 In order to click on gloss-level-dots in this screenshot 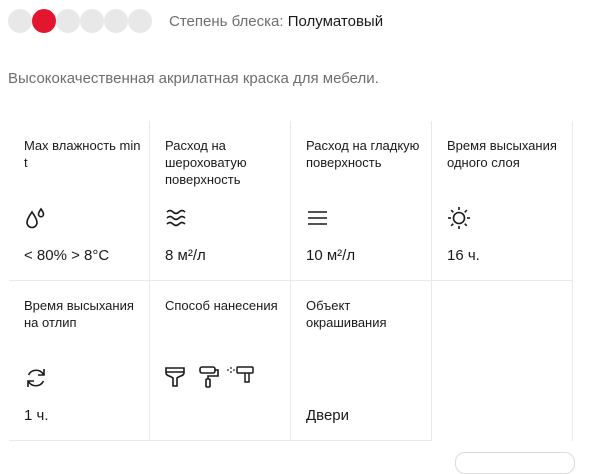, I will do `click(80, 21)`.